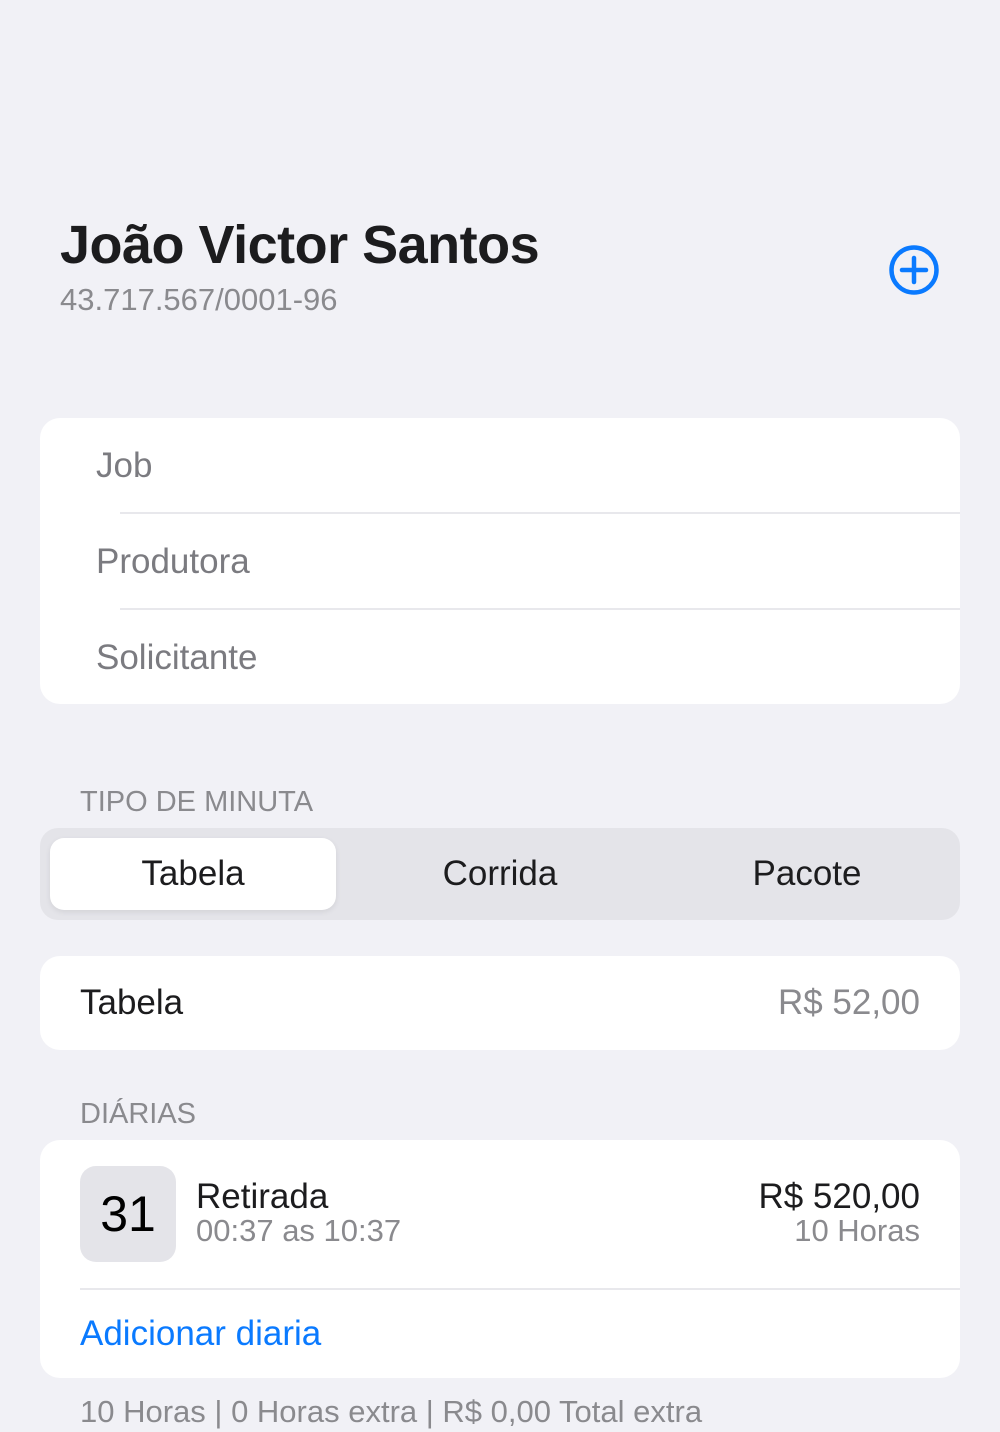 This screenshot has height=1432, width=1000. What do you see at coordinates (197, 802) in the screenshot?
I see `tipo-minuta-label: TIPO DE MINUTA` at bounding box center [197, 802].